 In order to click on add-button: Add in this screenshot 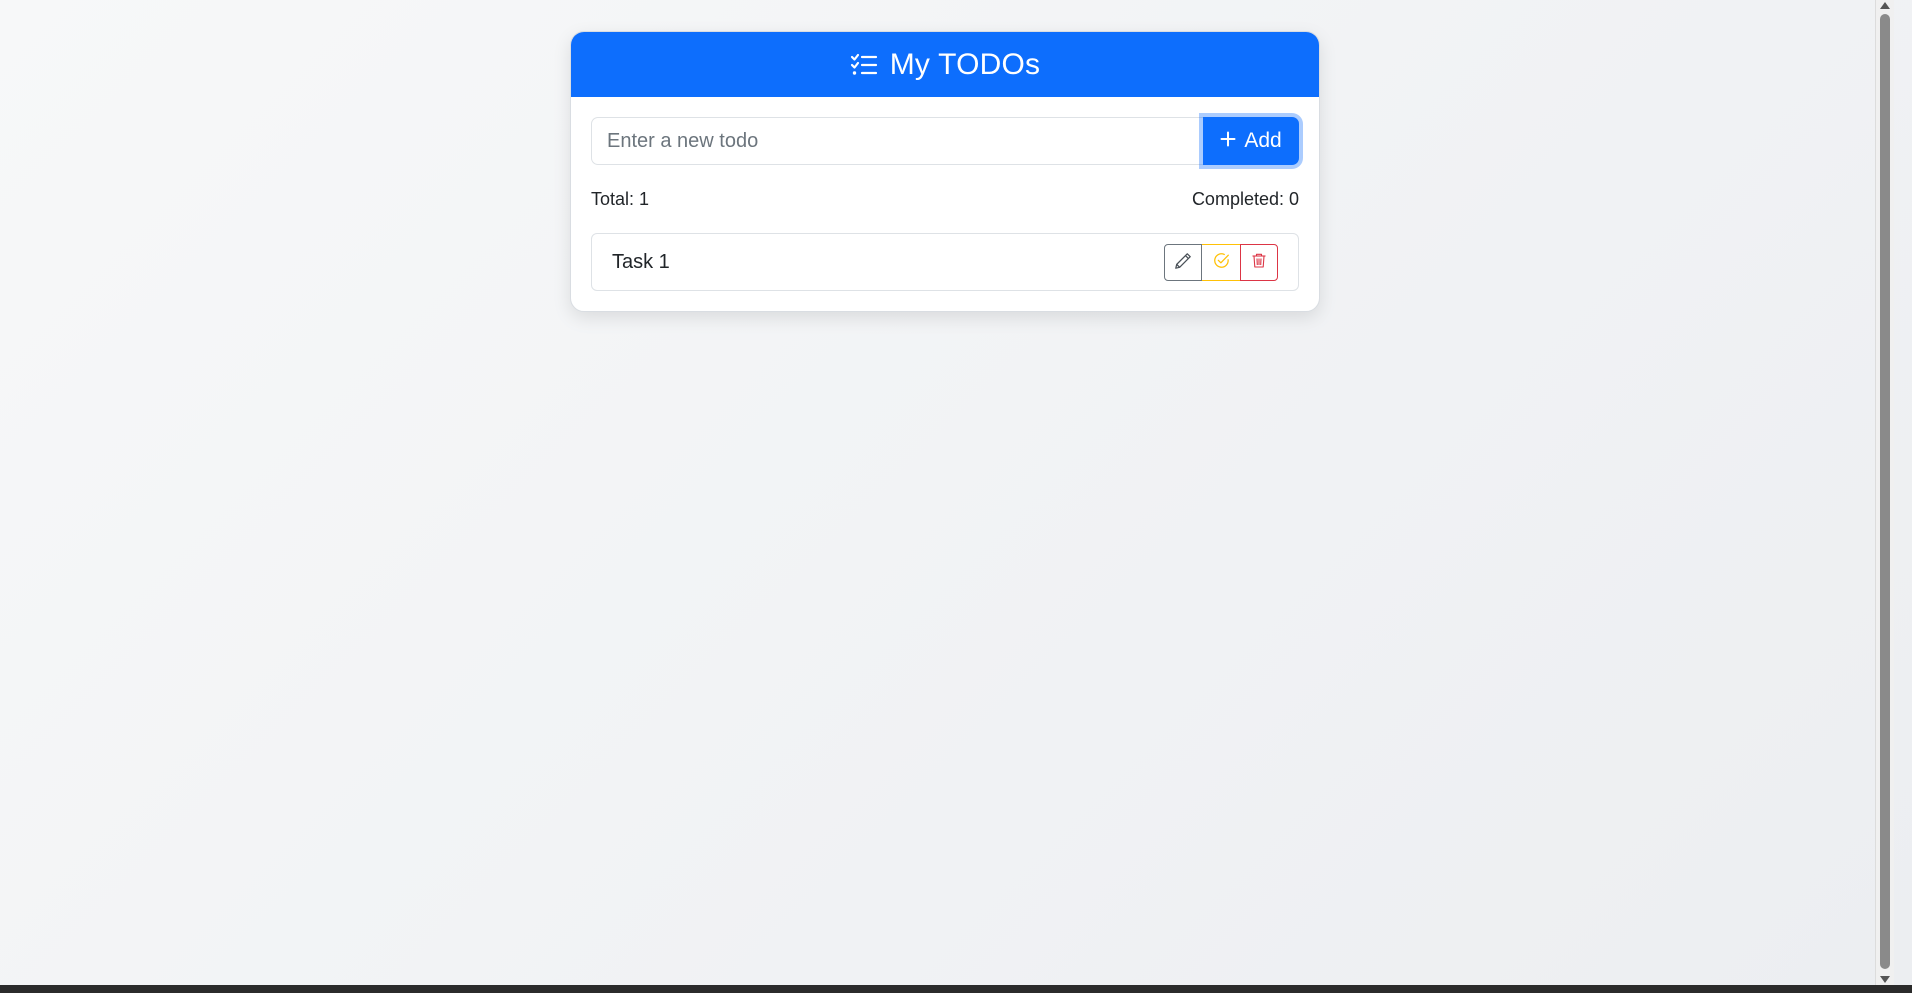, I will do `click(1251, 141)`.